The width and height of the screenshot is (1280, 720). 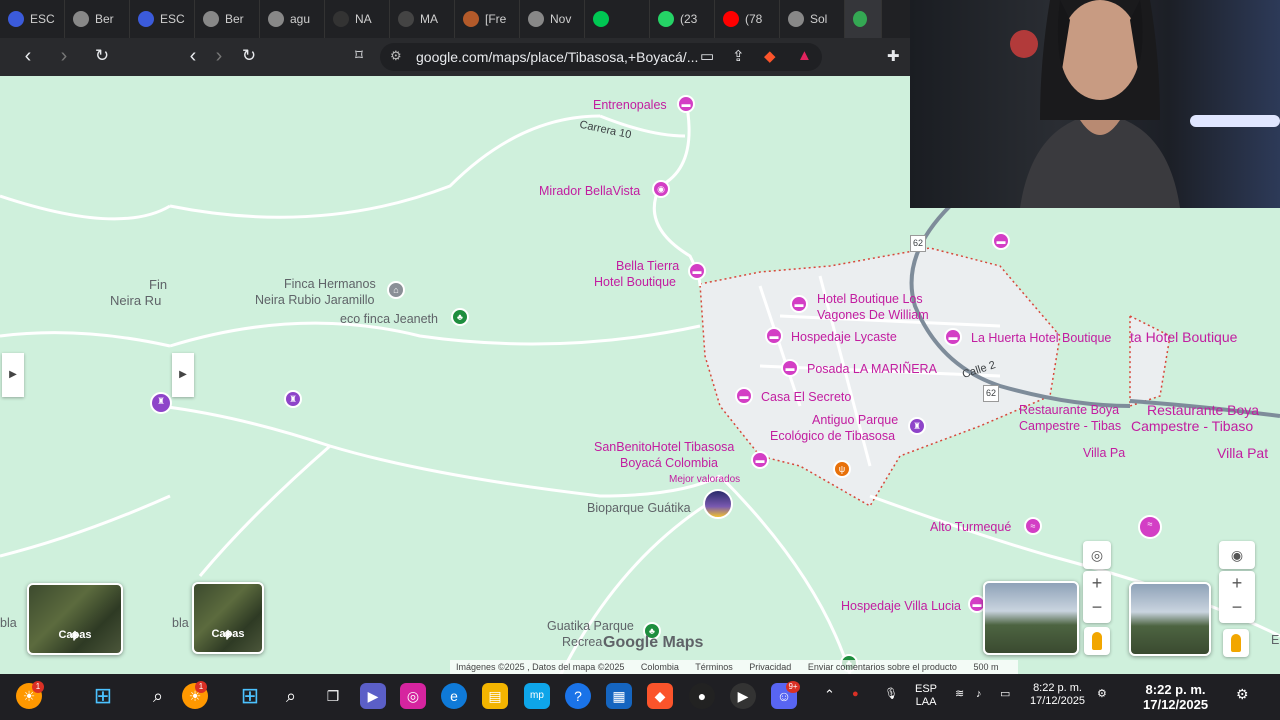 I want to click on poi-parque-2: Ecológico de Tibasosa, so click(x=832, y=436).